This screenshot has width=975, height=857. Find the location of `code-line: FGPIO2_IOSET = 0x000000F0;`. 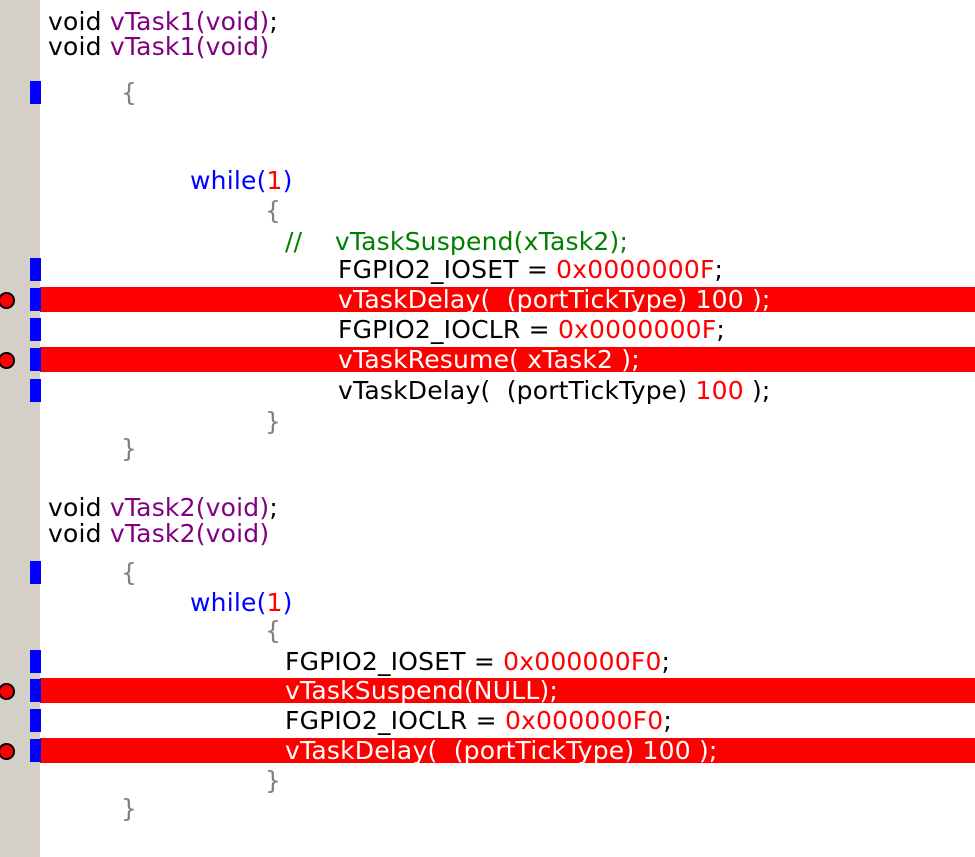

code-line: FGPIO2_IOSET = 0x000000F0; is located at coordinates (487, 661).